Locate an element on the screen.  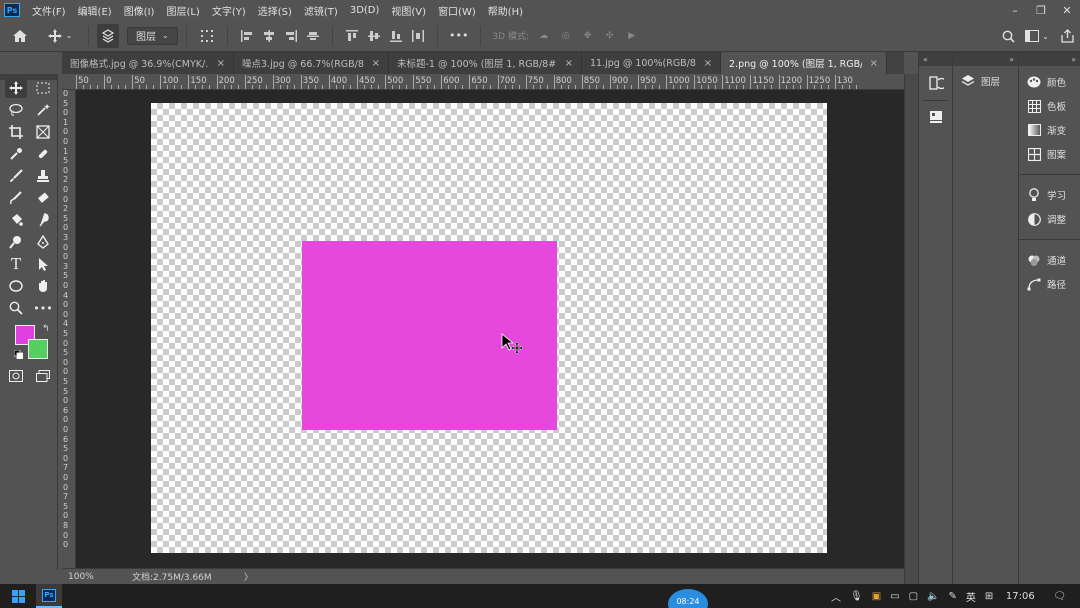
crop-tool-icon is located at coordinates (16, 132).